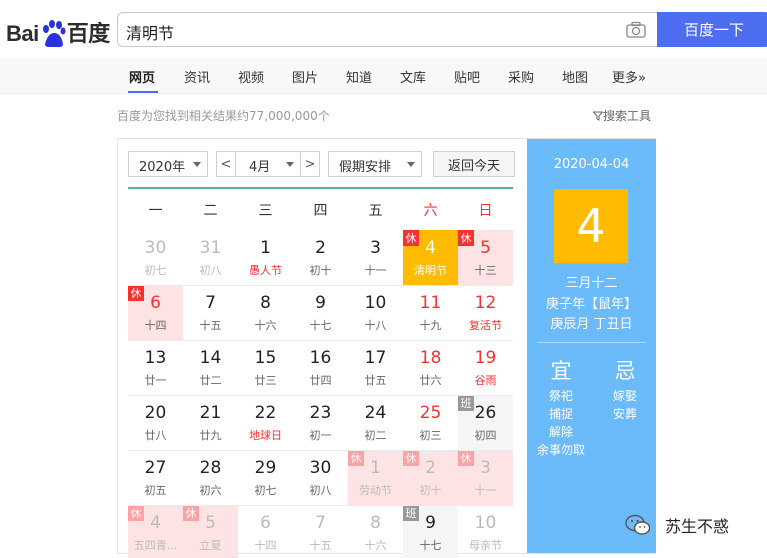 This screenshot has height=558, width=767. What do you see at coordinates (210, 303) in the screenshot?
I see `day-number: 7` at bounding box center [210, 303].